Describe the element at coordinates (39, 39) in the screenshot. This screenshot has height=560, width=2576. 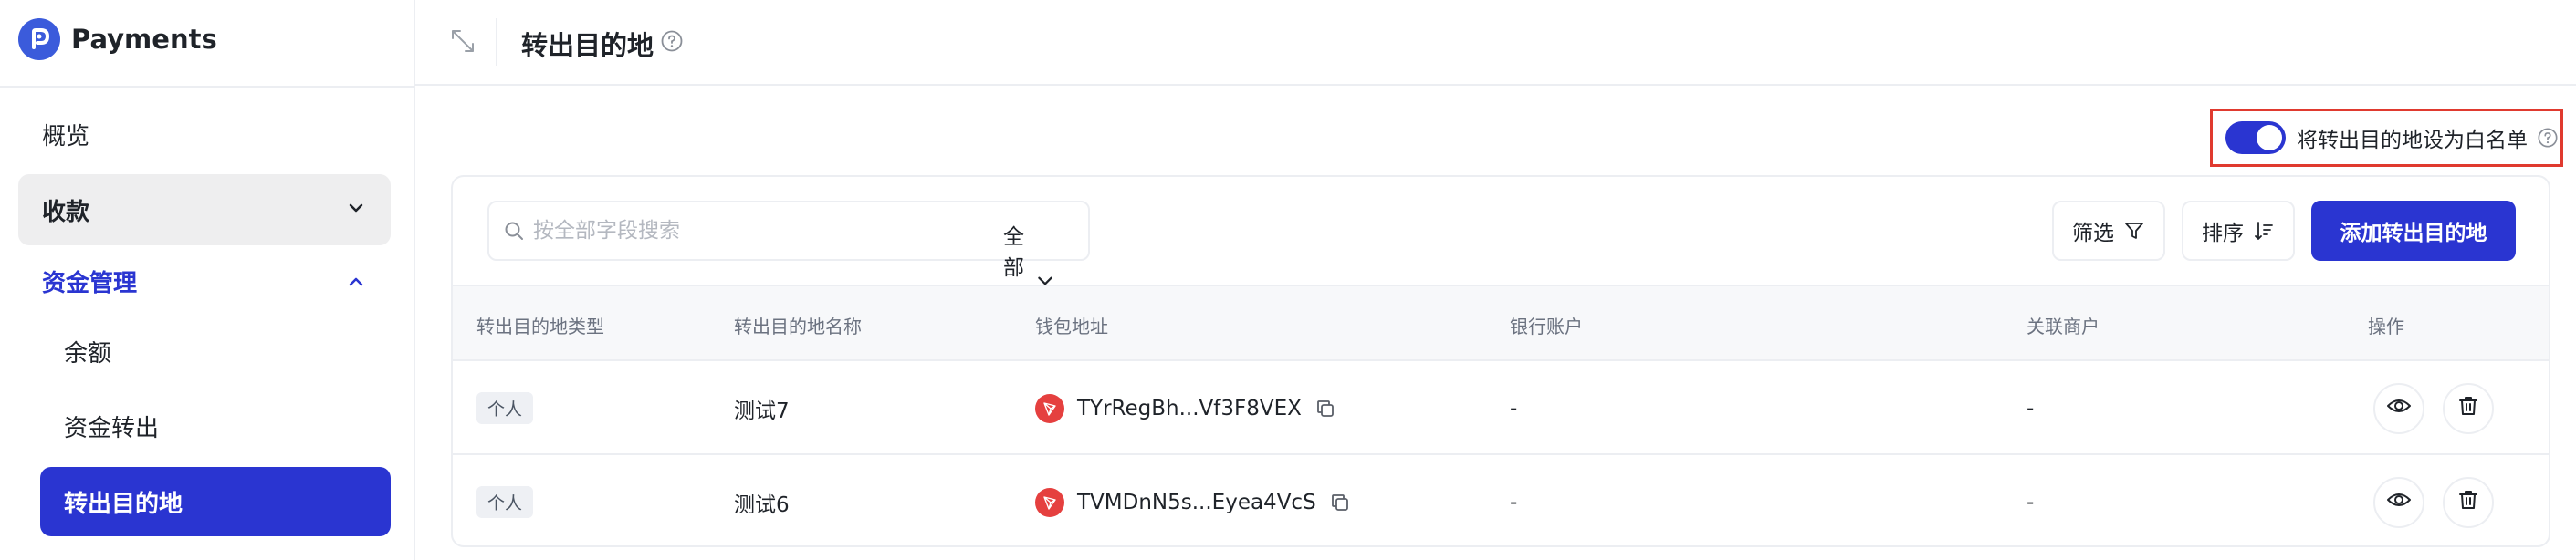
I see `payments-logo-icon` at that location.